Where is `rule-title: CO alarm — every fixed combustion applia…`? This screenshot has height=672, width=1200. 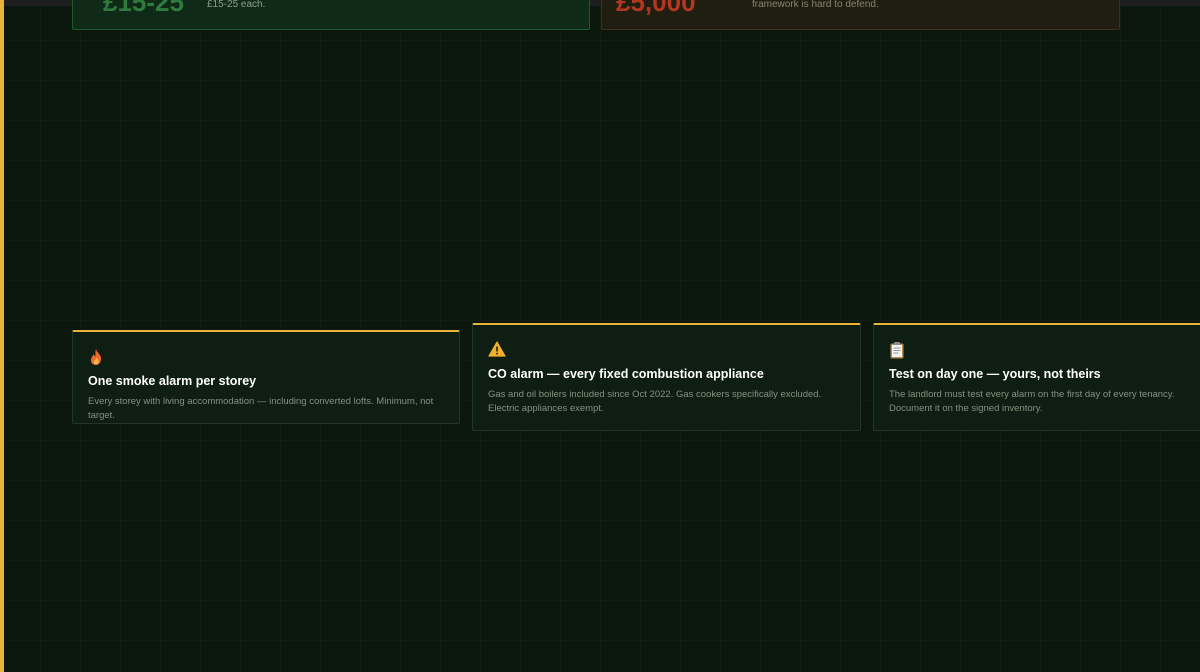
rule-title: CO alarm — every fixed combustion applia… is located at coordinates (626, 374).